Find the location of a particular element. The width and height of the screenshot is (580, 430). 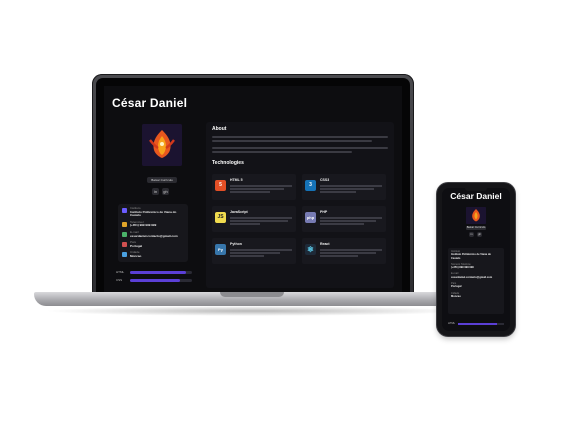

phone-site-title: César Daniel is located at coordinates (476, 196).